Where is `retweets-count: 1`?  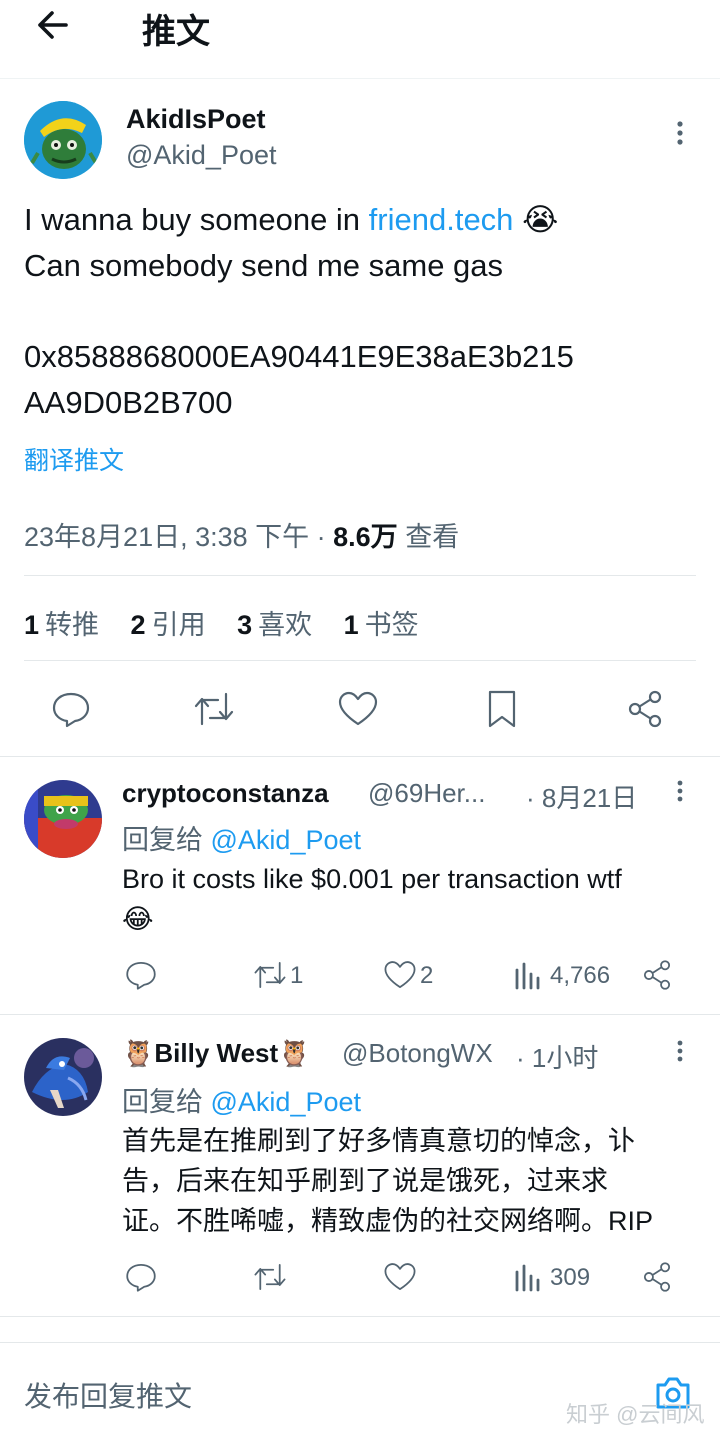 retweets-count: 1 is located at coordinates (32, 625).